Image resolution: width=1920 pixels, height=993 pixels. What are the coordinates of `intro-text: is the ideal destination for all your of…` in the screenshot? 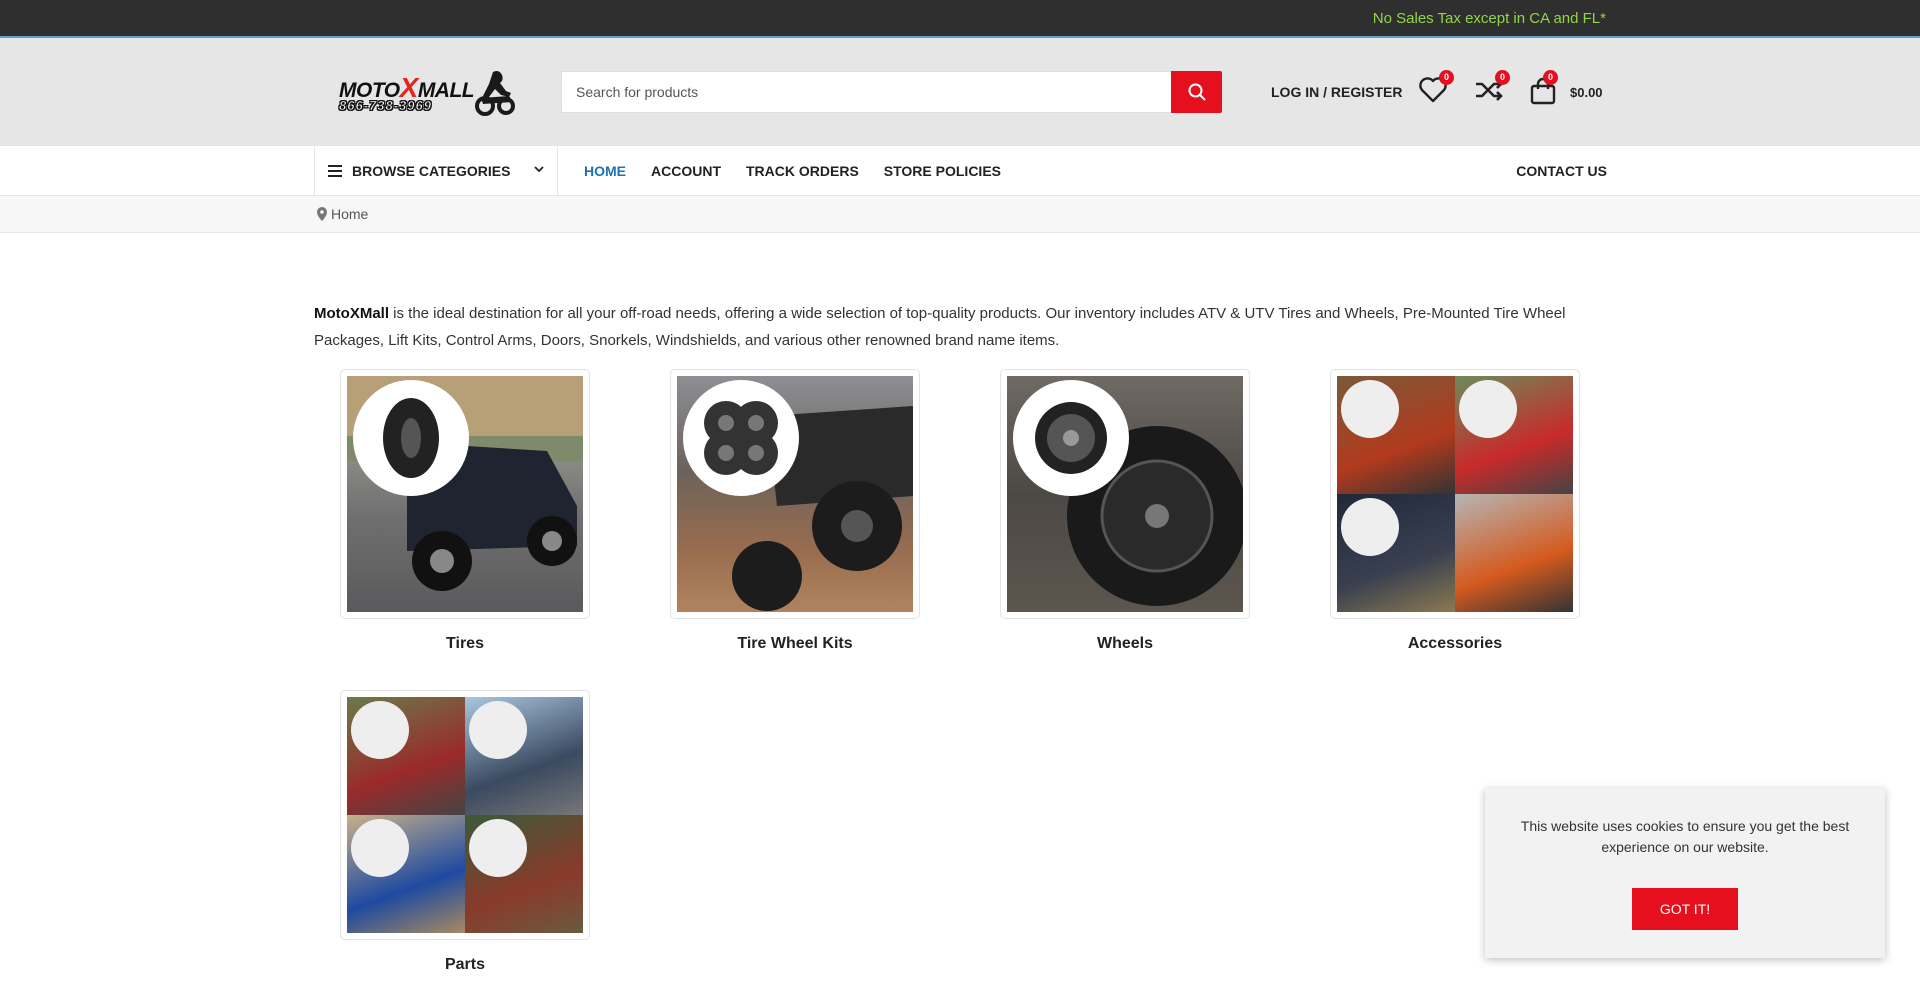 It's located at (940, 327).